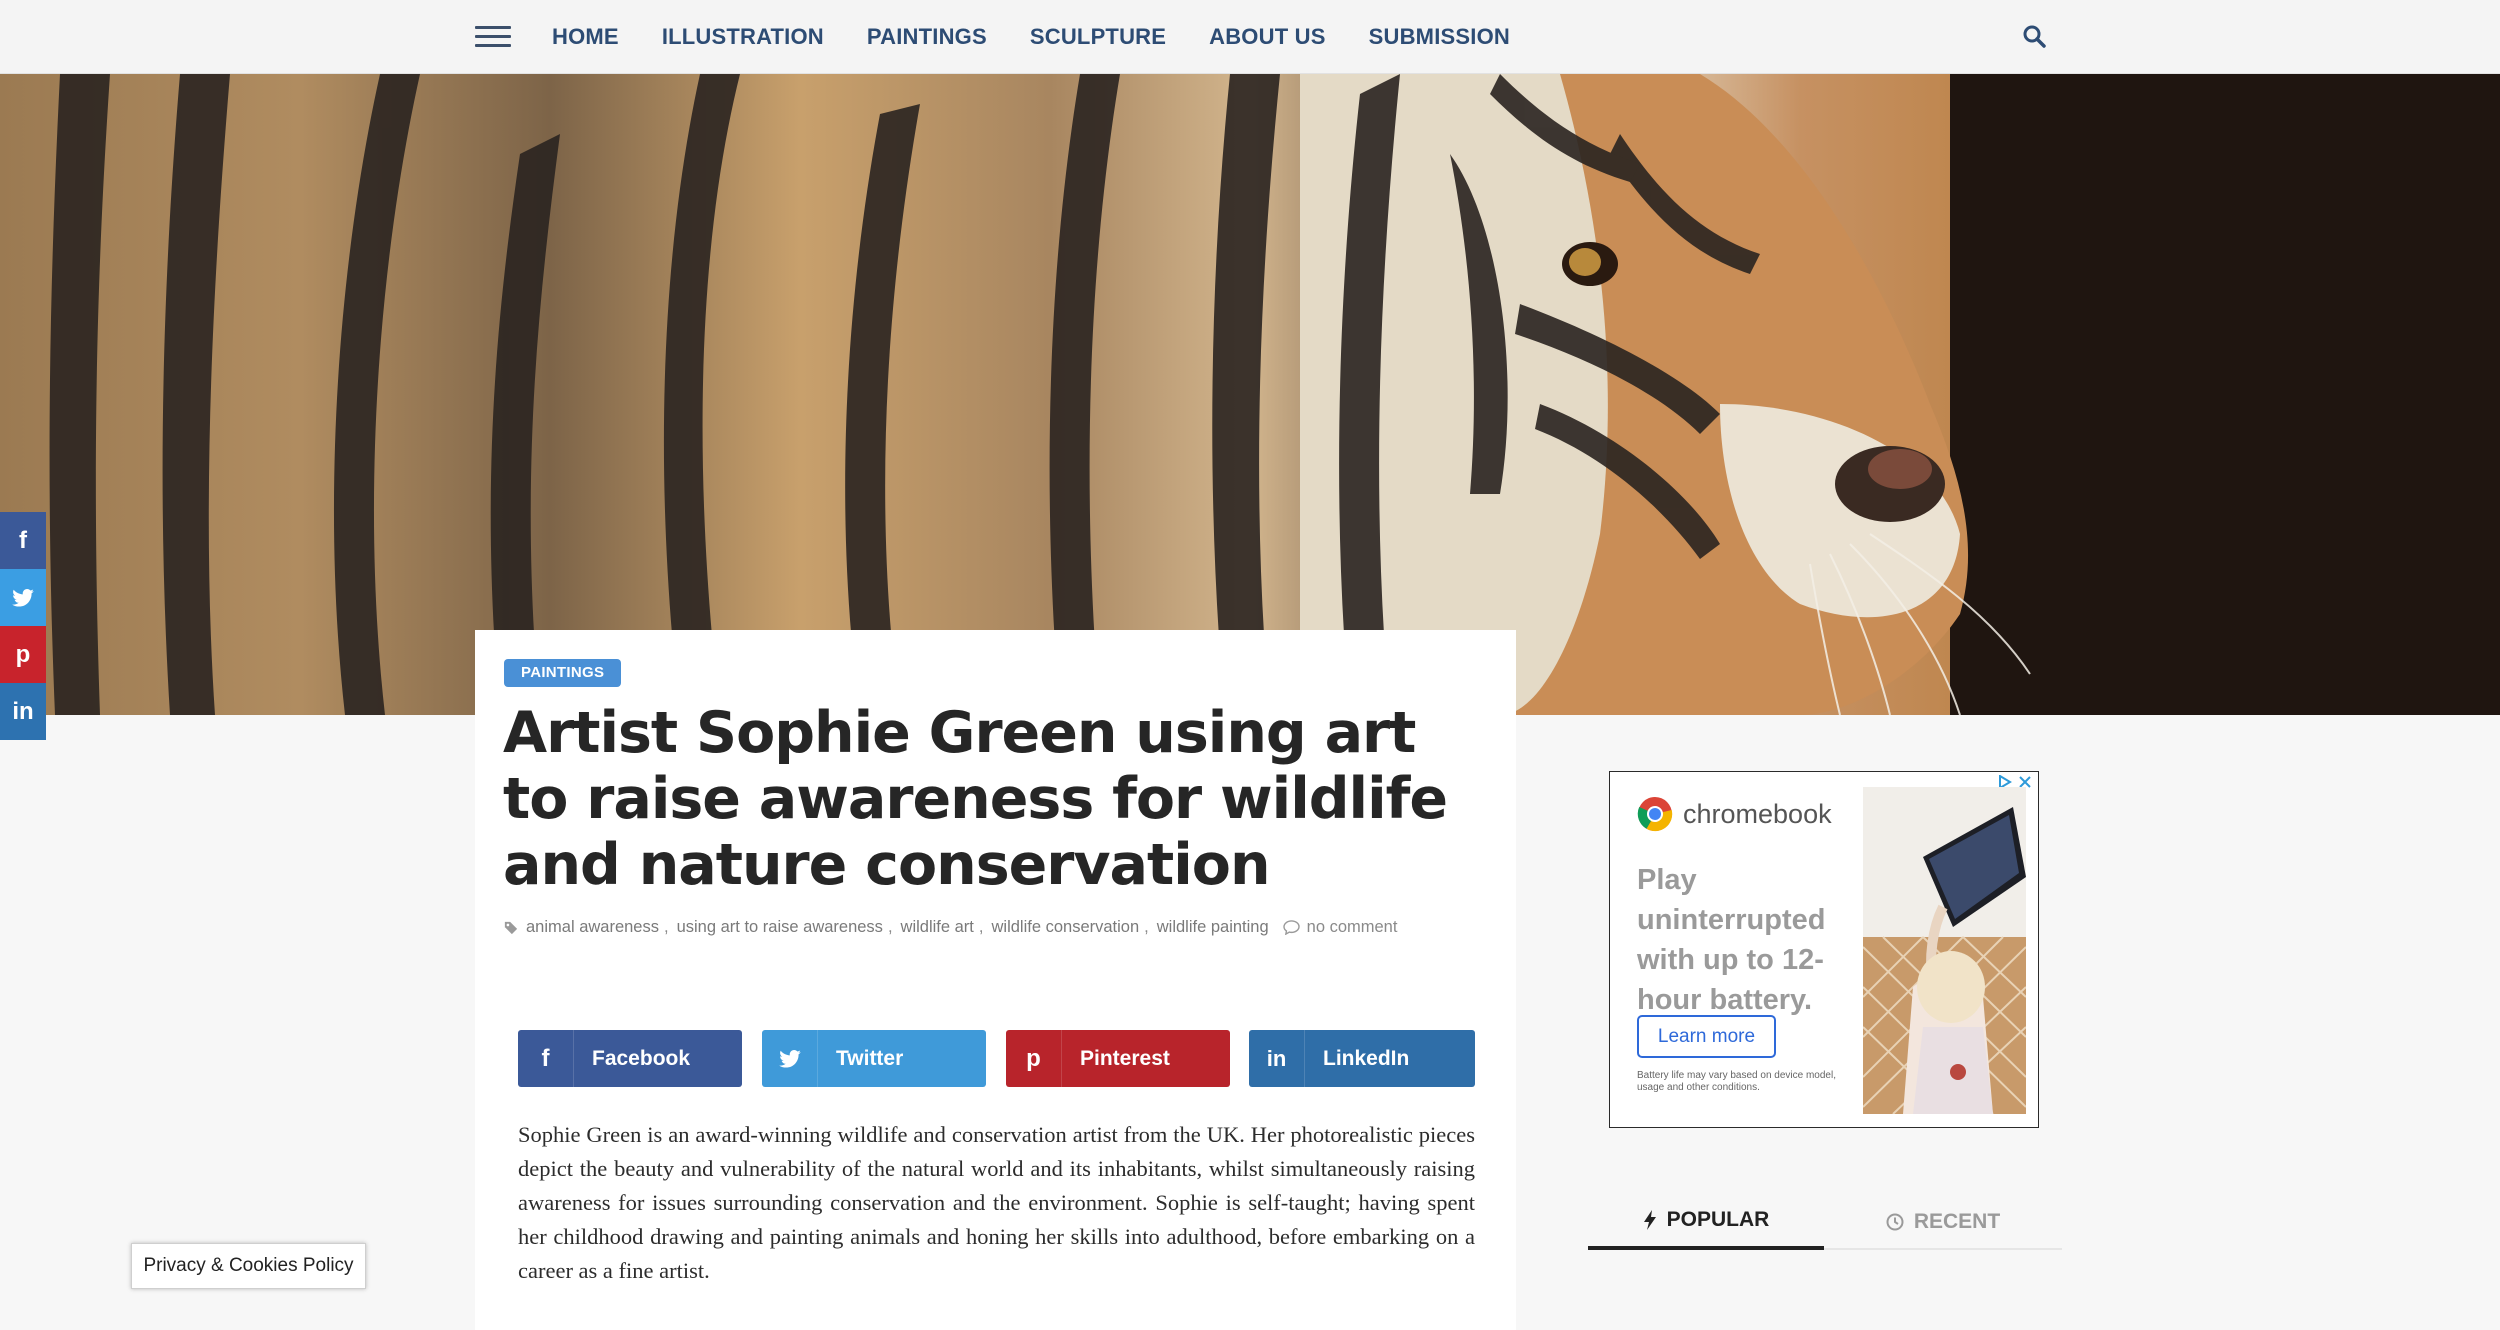 The height and width of the screenshot is (1330, 2500). Describe the element at coordinates (743, 37) in the screenshot. I see `nav-illustration: ILLUSTRATION` at that location.